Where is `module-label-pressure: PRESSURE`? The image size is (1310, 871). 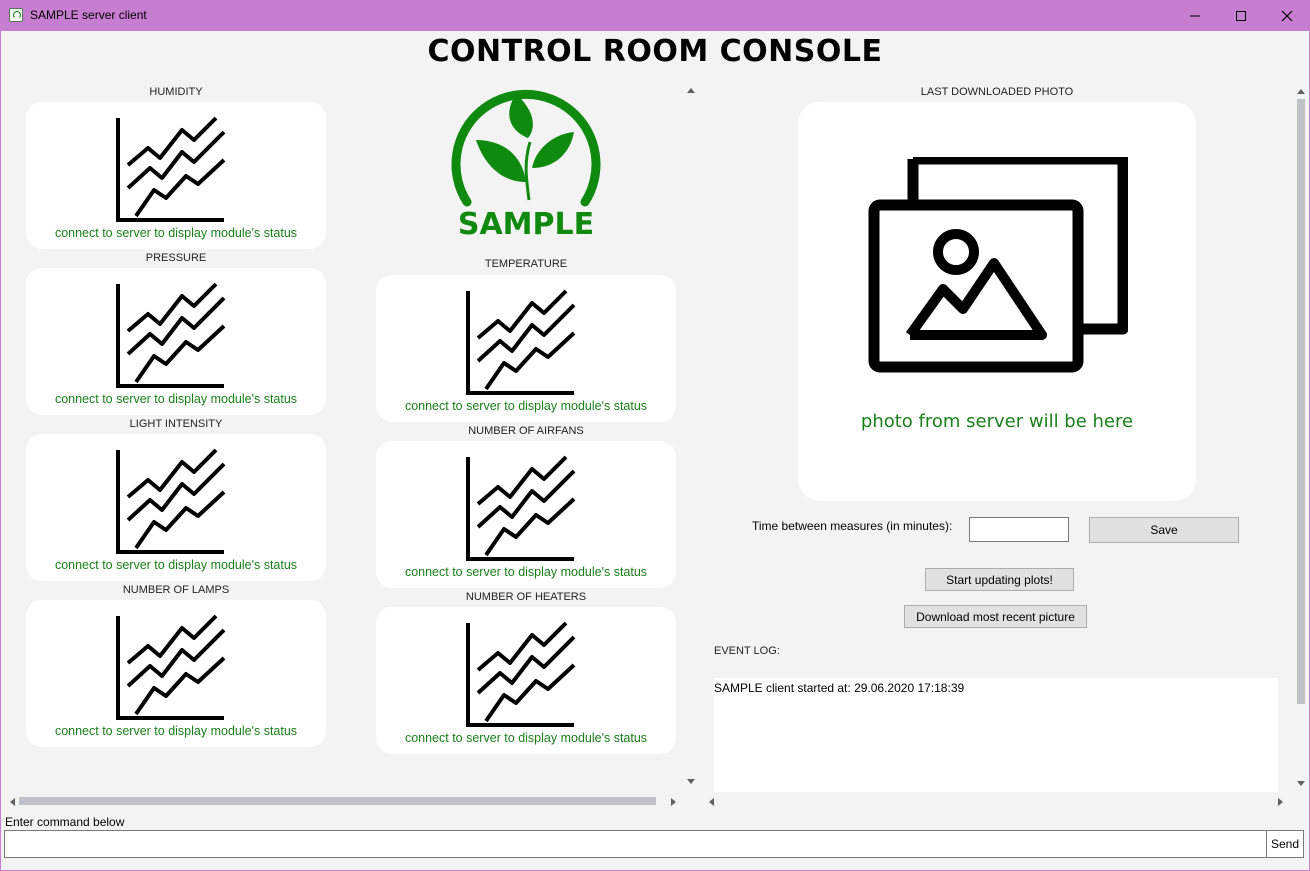
module-label-pressure: PRESSURE is located at coordinates (176, 258).